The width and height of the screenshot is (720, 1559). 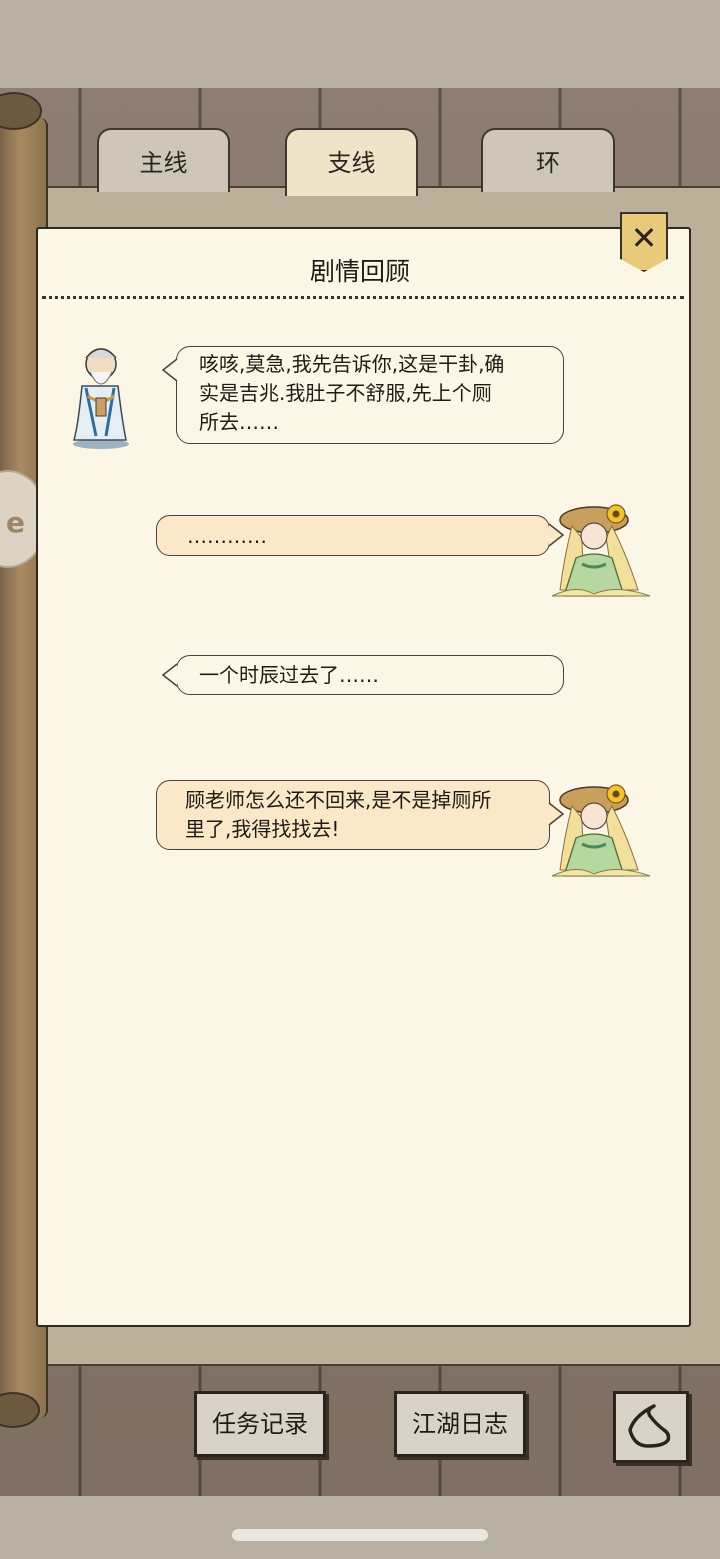 What do you see at coordinates (360, 44) in the screenshot?
I see `top-bar` at bounding box center [360, 44].